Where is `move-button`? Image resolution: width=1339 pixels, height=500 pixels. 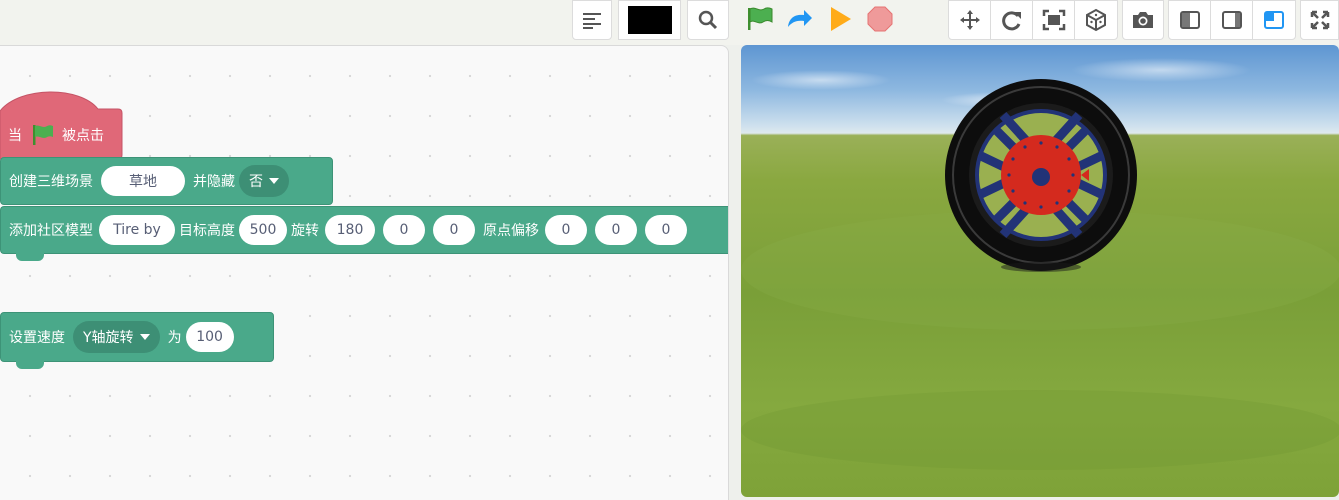
move-button is located at coordinates (969, 20).